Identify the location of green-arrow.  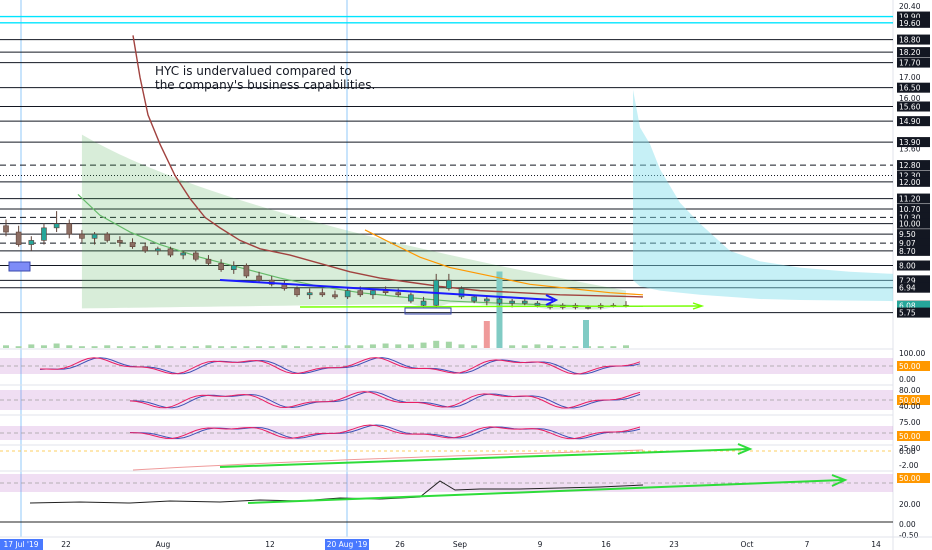
(500, 306).